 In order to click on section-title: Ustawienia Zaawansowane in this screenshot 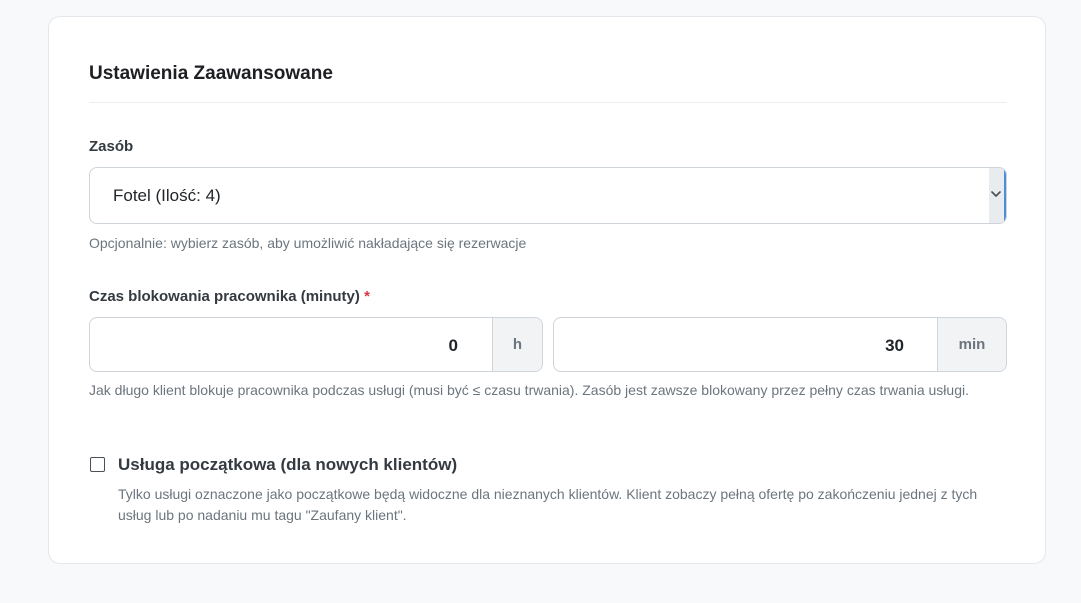, I will do `click(211, 73)`.